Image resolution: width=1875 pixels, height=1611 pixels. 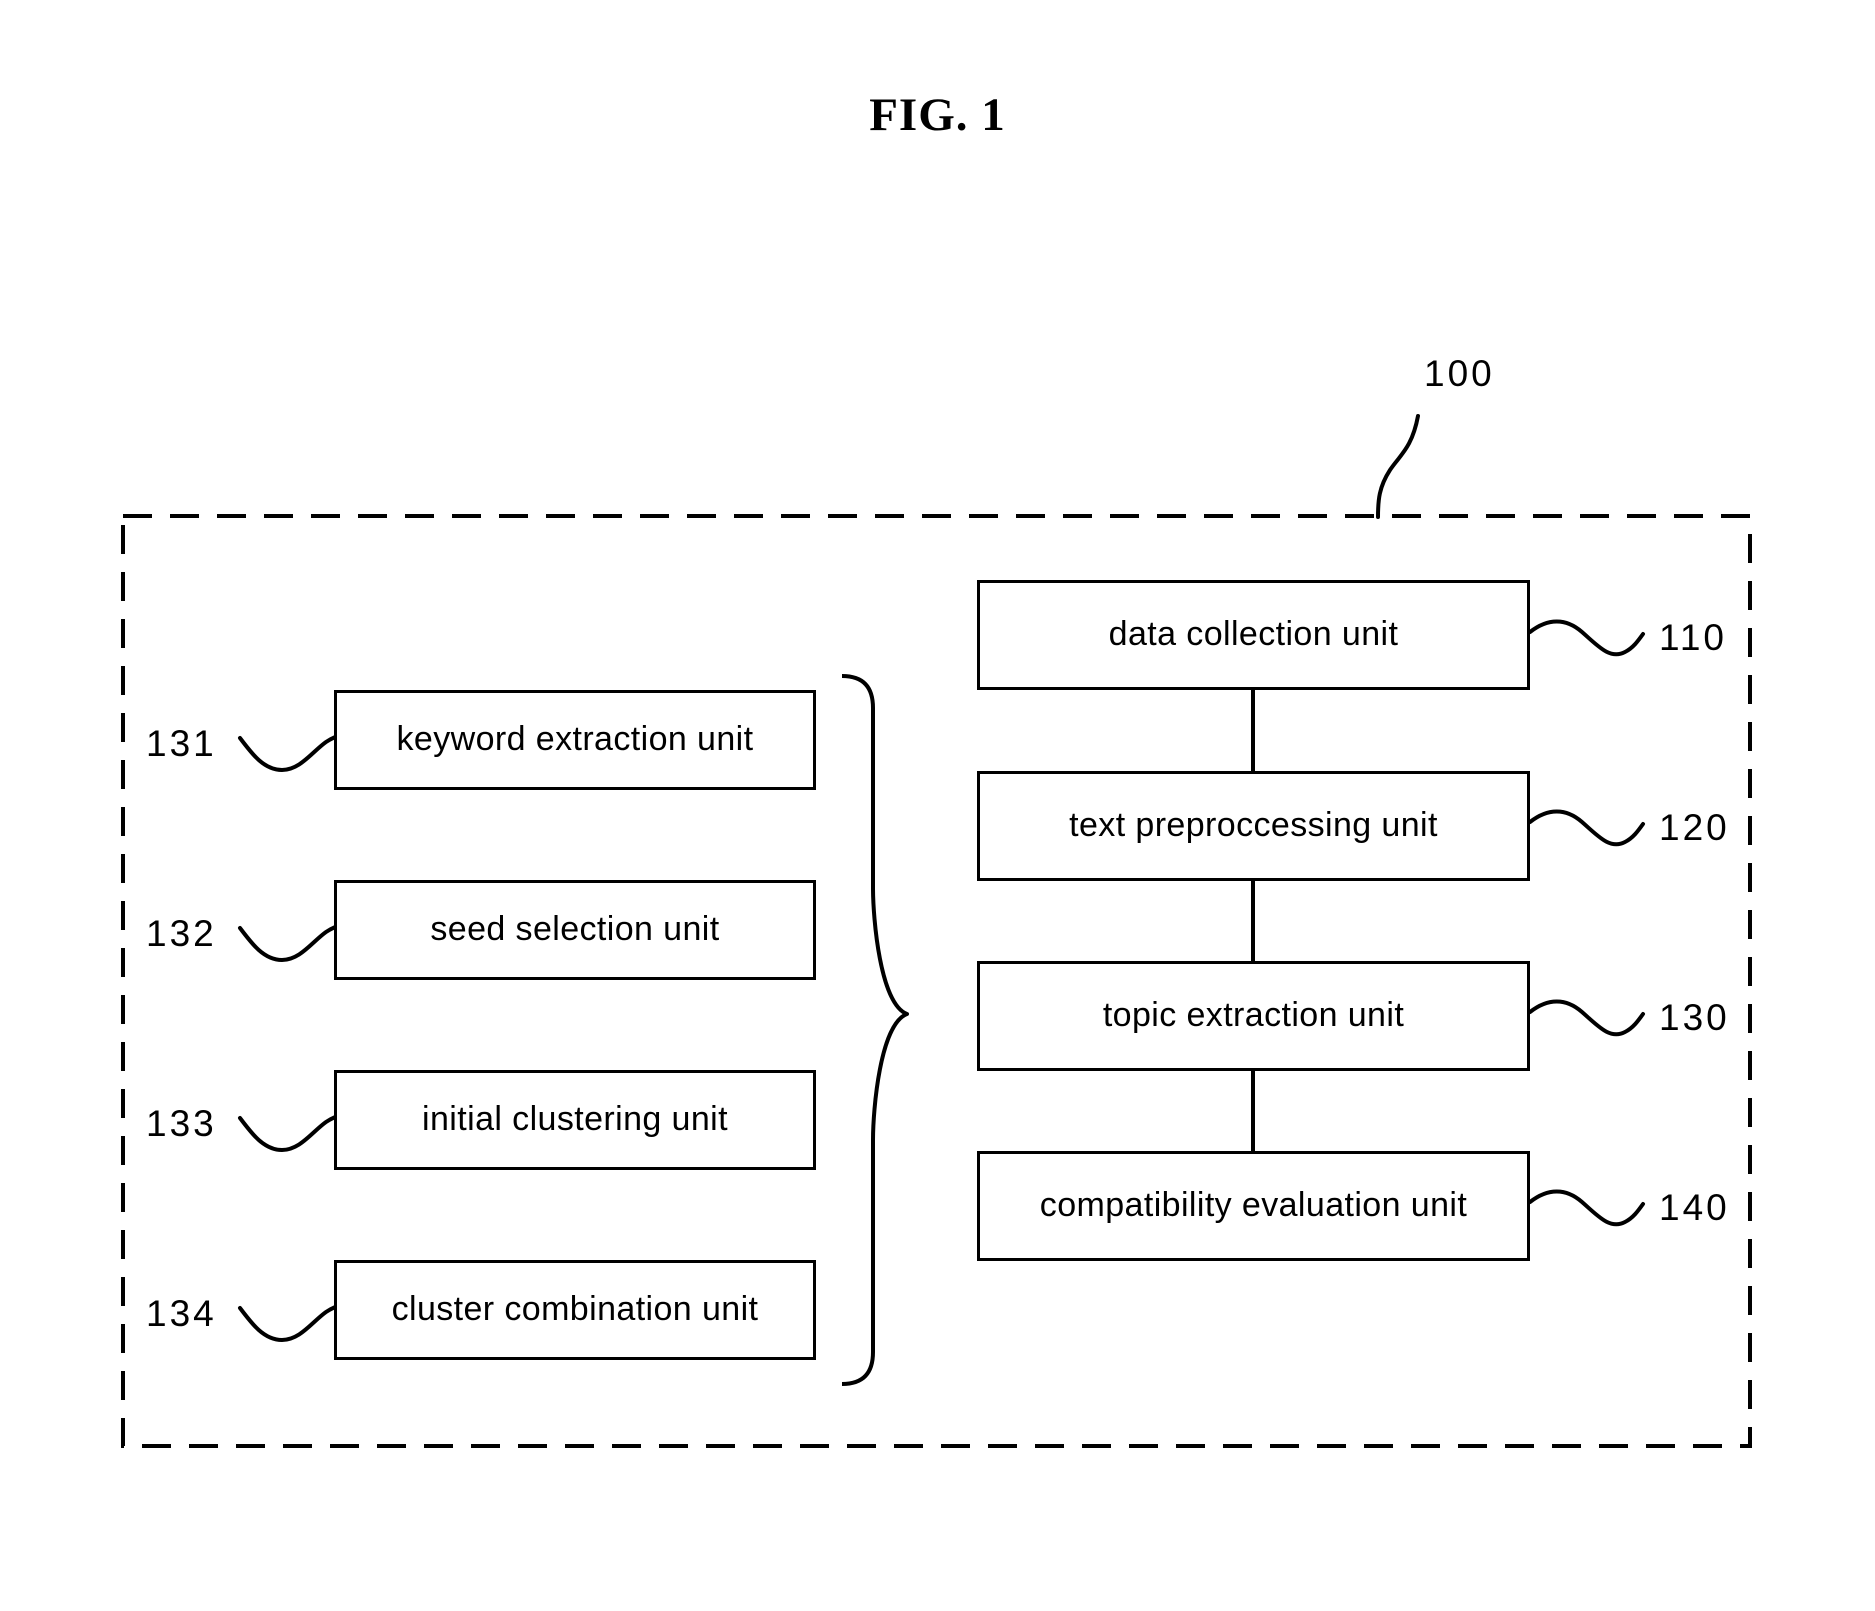 I want to click on ref-numeral-140: 140, so click(x=1694, y=1207).